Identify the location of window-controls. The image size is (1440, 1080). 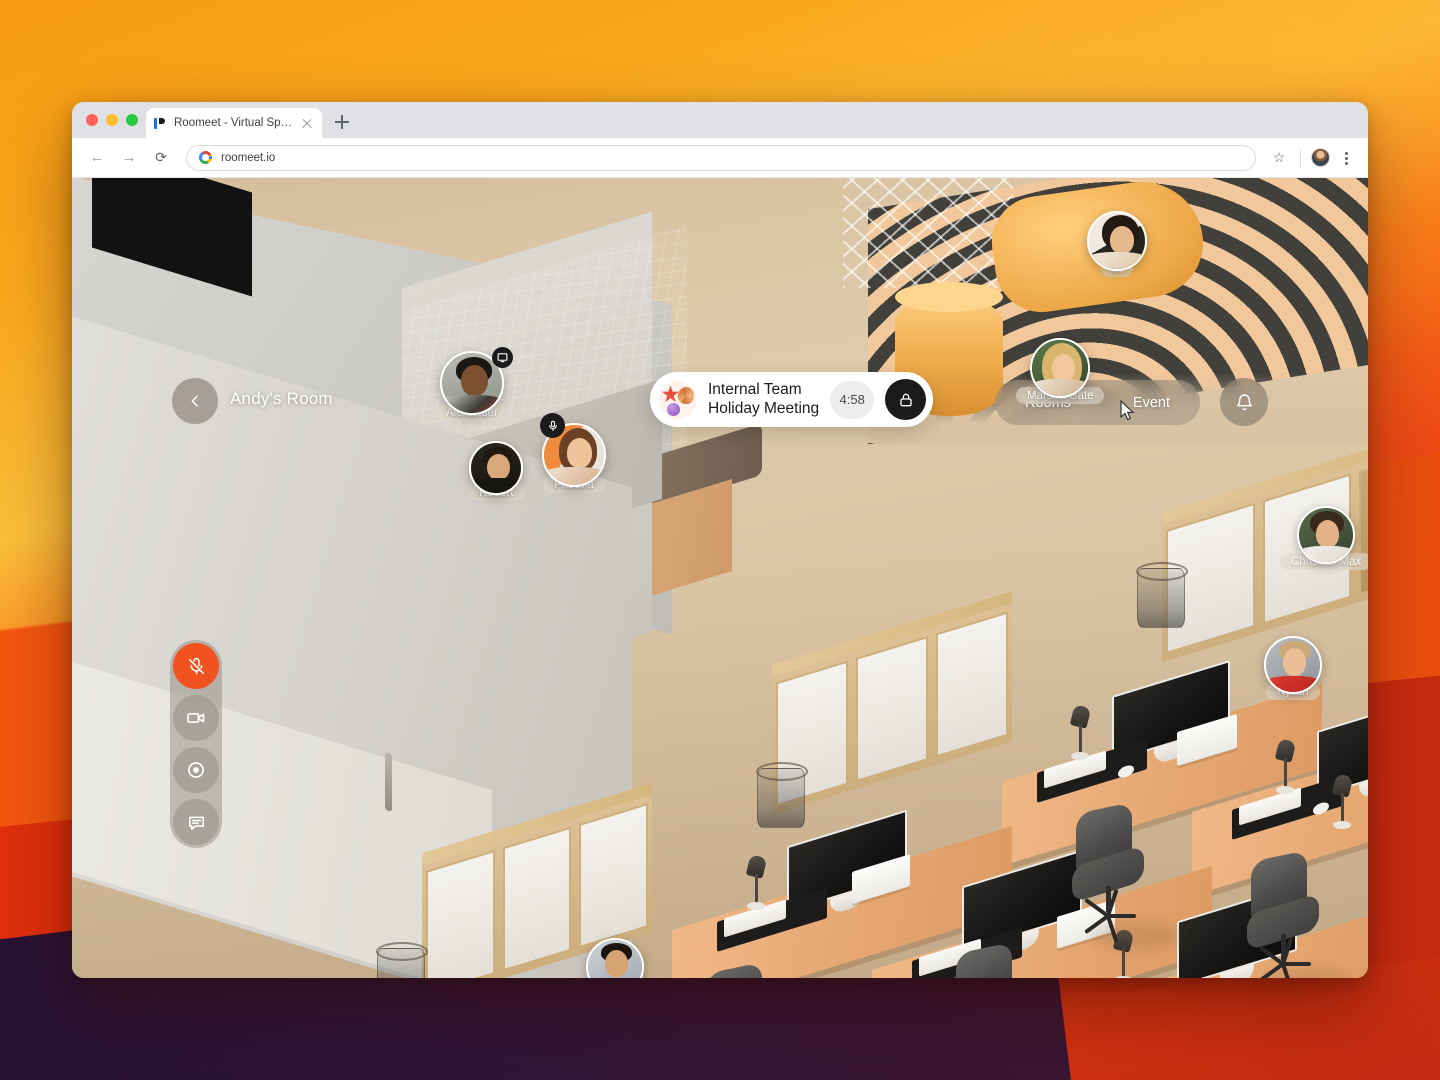
(114, 120).